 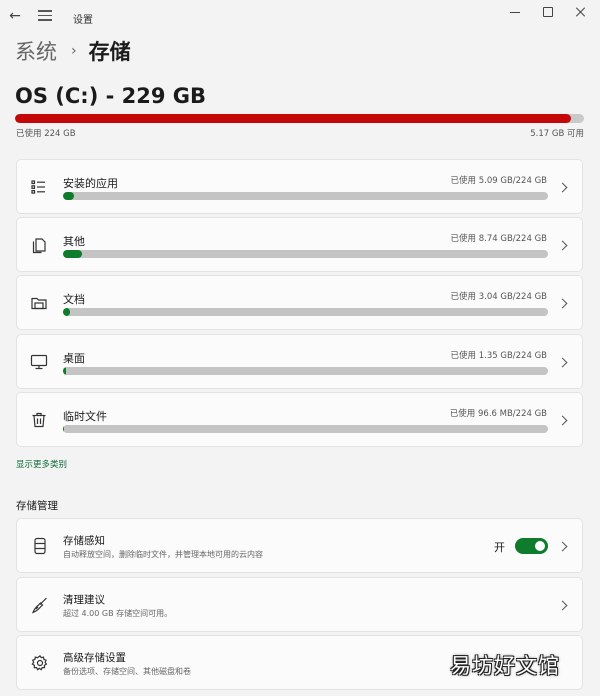 What do you see at coordinates (111, 96) in the screenshot?
I see `drive-title: OS (C:) - 229 GB` at bounding box center [111, 96].